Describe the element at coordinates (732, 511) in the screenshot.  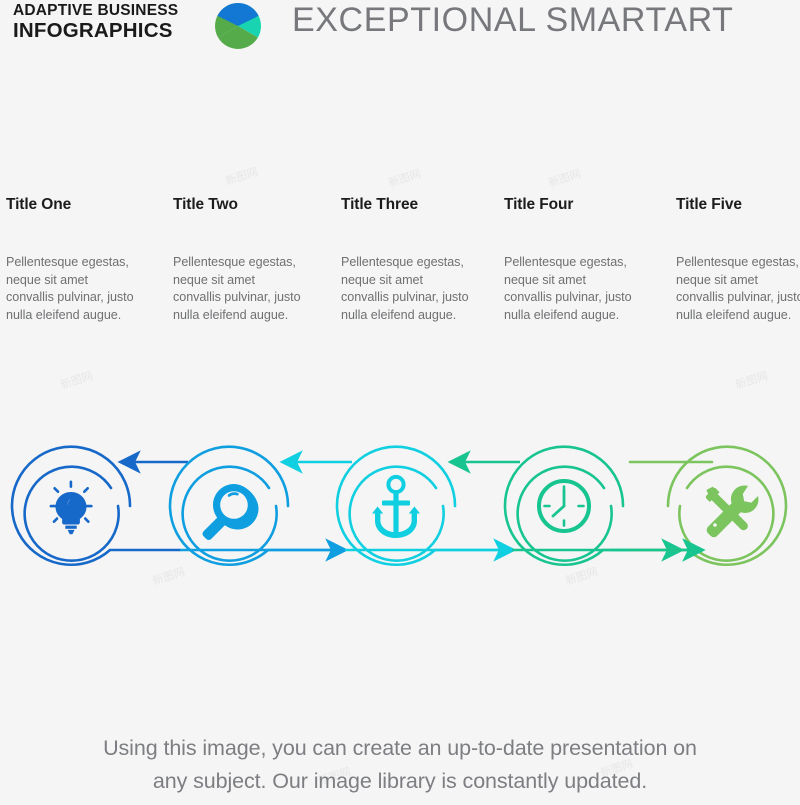
I see `tools-icon` at that location.